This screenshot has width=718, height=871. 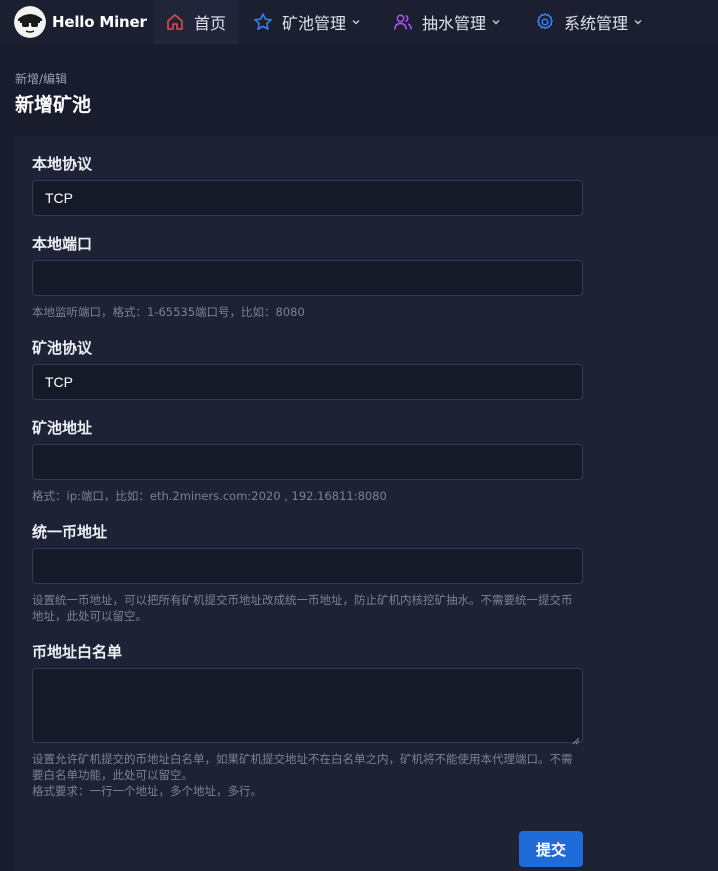 What do you see at coordinates (551, 849) in the screenshot?
I see `submit-button: 提交` at bounding box center [551, 849].